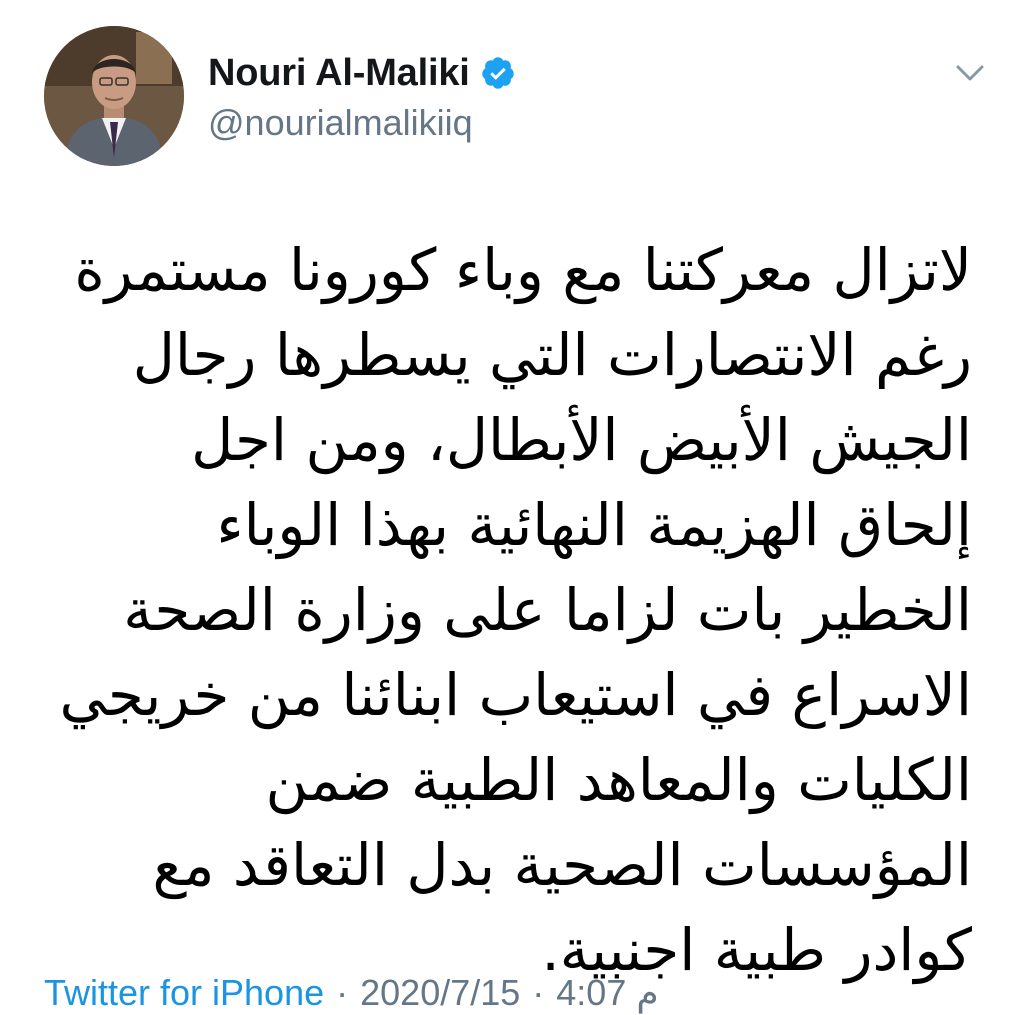  Describe the element at coordinates (498, 73) in the screenshot. I see `verified-badge-icon` at that location.